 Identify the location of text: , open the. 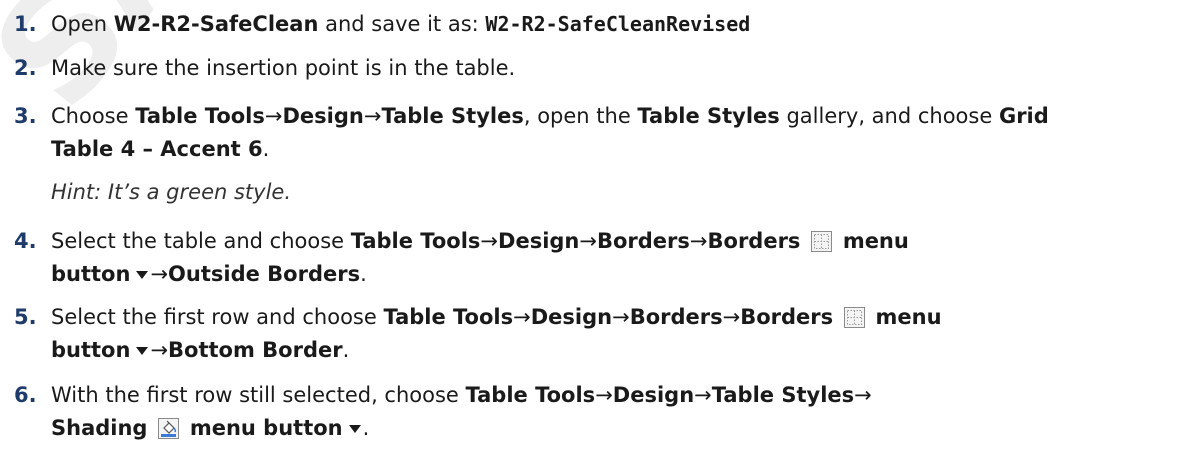
(580, 116).